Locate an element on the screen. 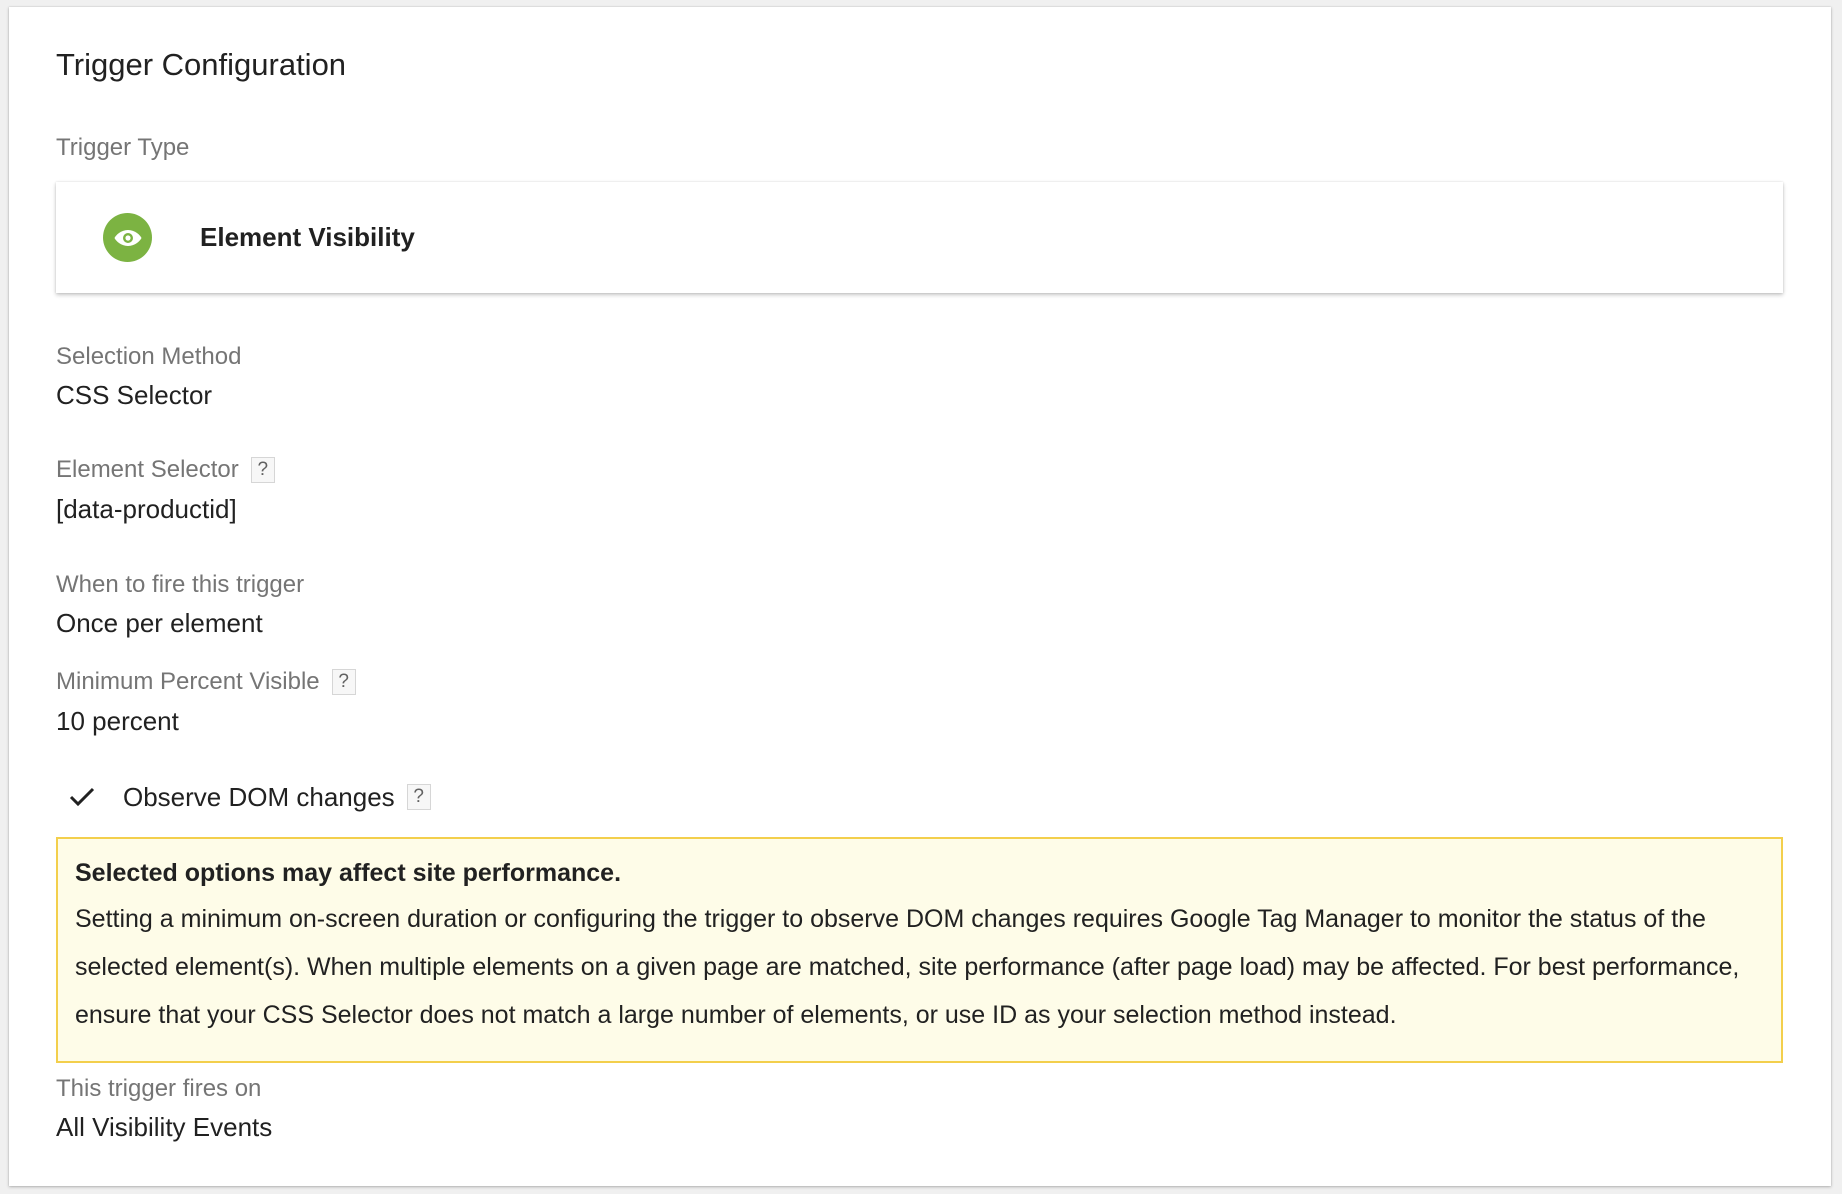  trigger-type-name: Element Visibility is located at coordinates (307, 237).